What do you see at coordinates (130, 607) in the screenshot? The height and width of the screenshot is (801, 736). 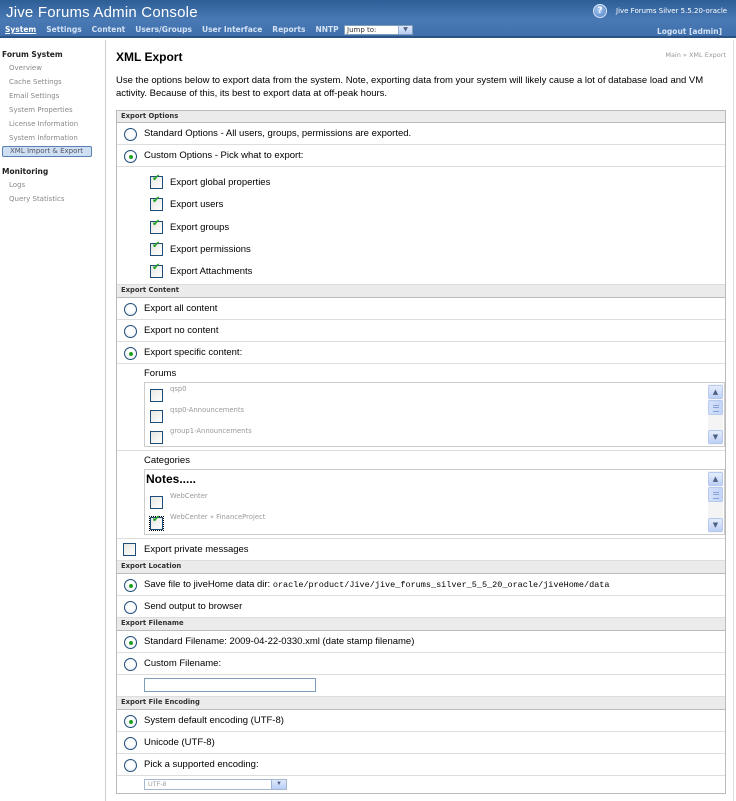 I see `radio-location-browser` at bounding box center [130, 607].